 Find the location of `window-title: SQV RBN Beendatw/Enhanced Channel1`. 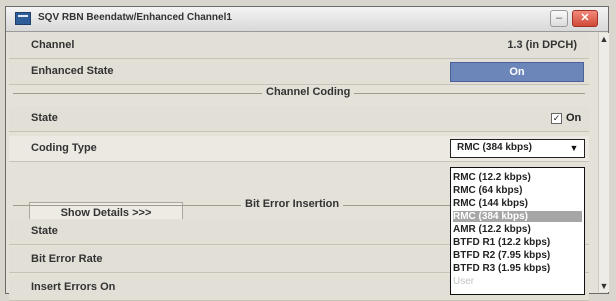

window-title: SQV RBN Beendatw/Enhanced Channel1 is located at coordinates (135, 17).